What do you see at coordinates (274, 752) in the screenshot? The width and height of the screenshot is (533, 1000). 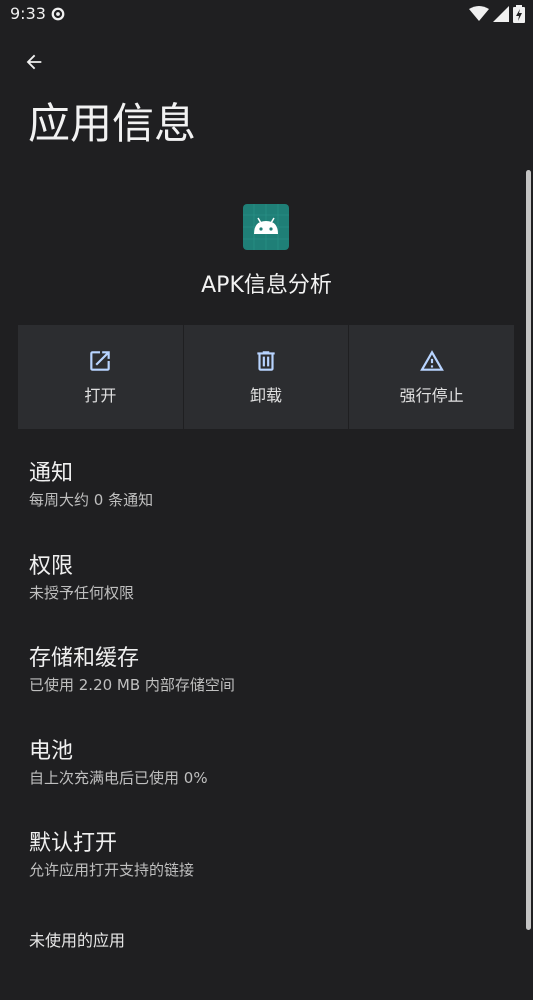 I see `list-item-title: 电池` at bounding box center [274, 752].